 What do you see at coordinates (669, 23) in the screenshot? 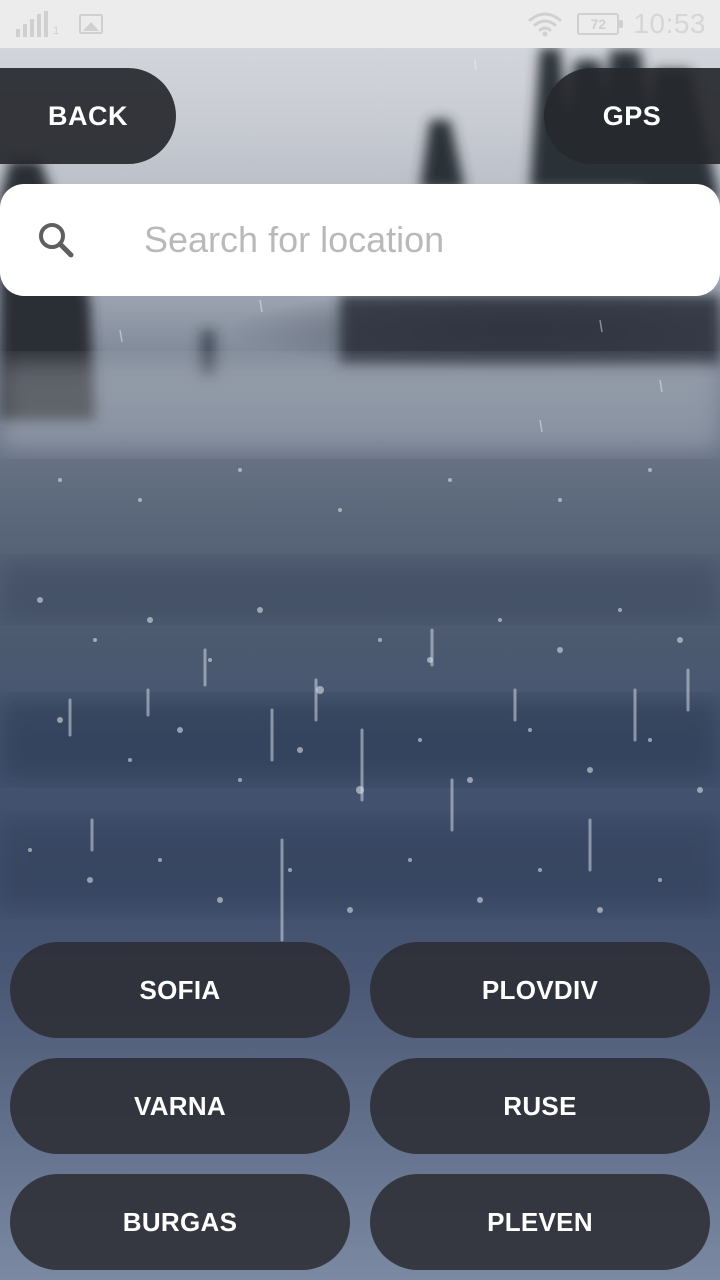
I see `status-clock: 10:53` at bounding box center [669, 23].